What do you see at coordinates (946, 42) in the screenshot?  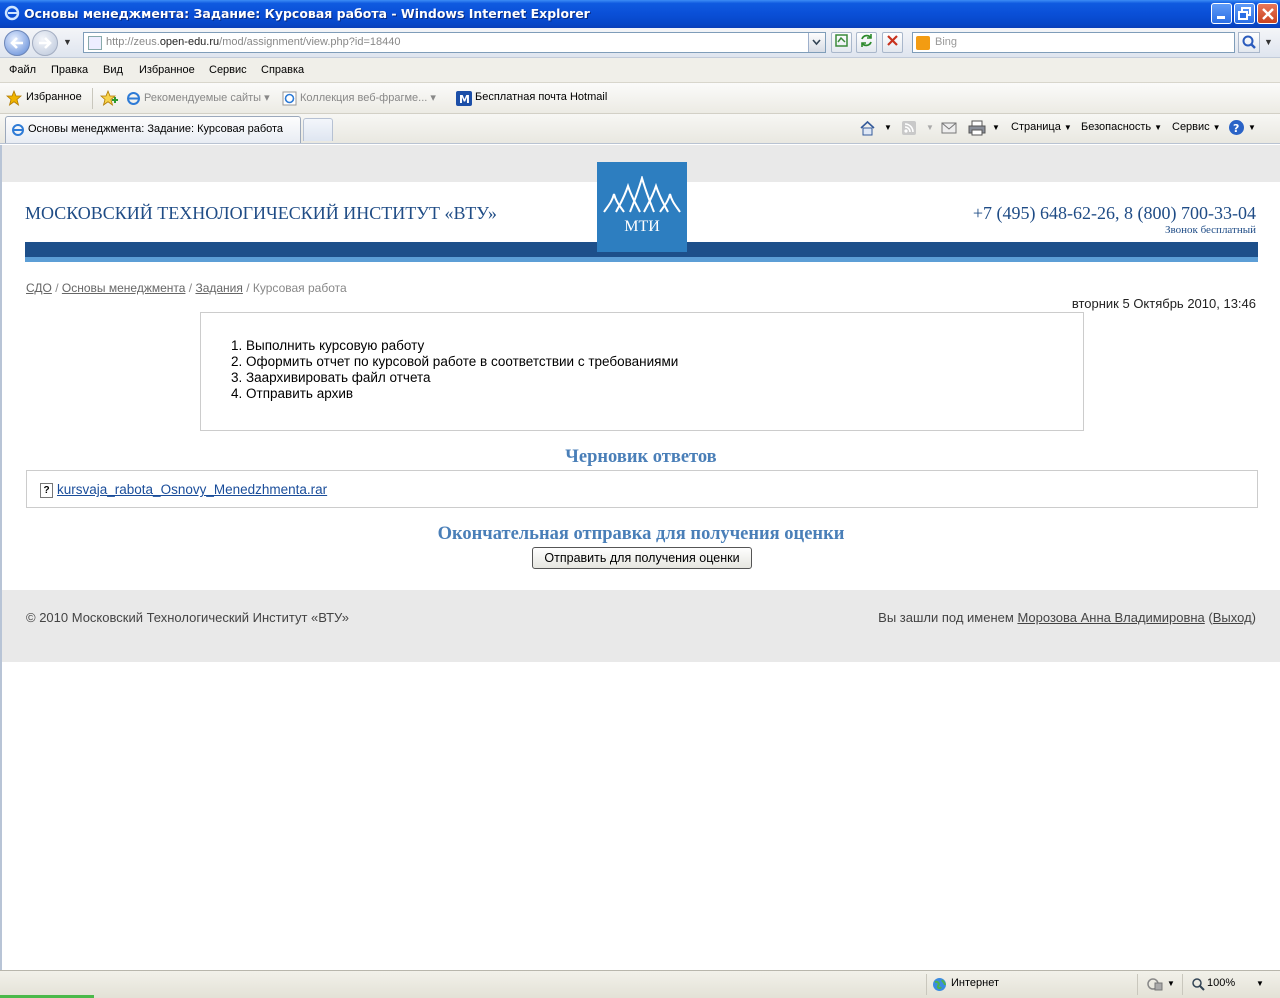 I see `search-placeholder: Bing` at bounding box center [946, 42].